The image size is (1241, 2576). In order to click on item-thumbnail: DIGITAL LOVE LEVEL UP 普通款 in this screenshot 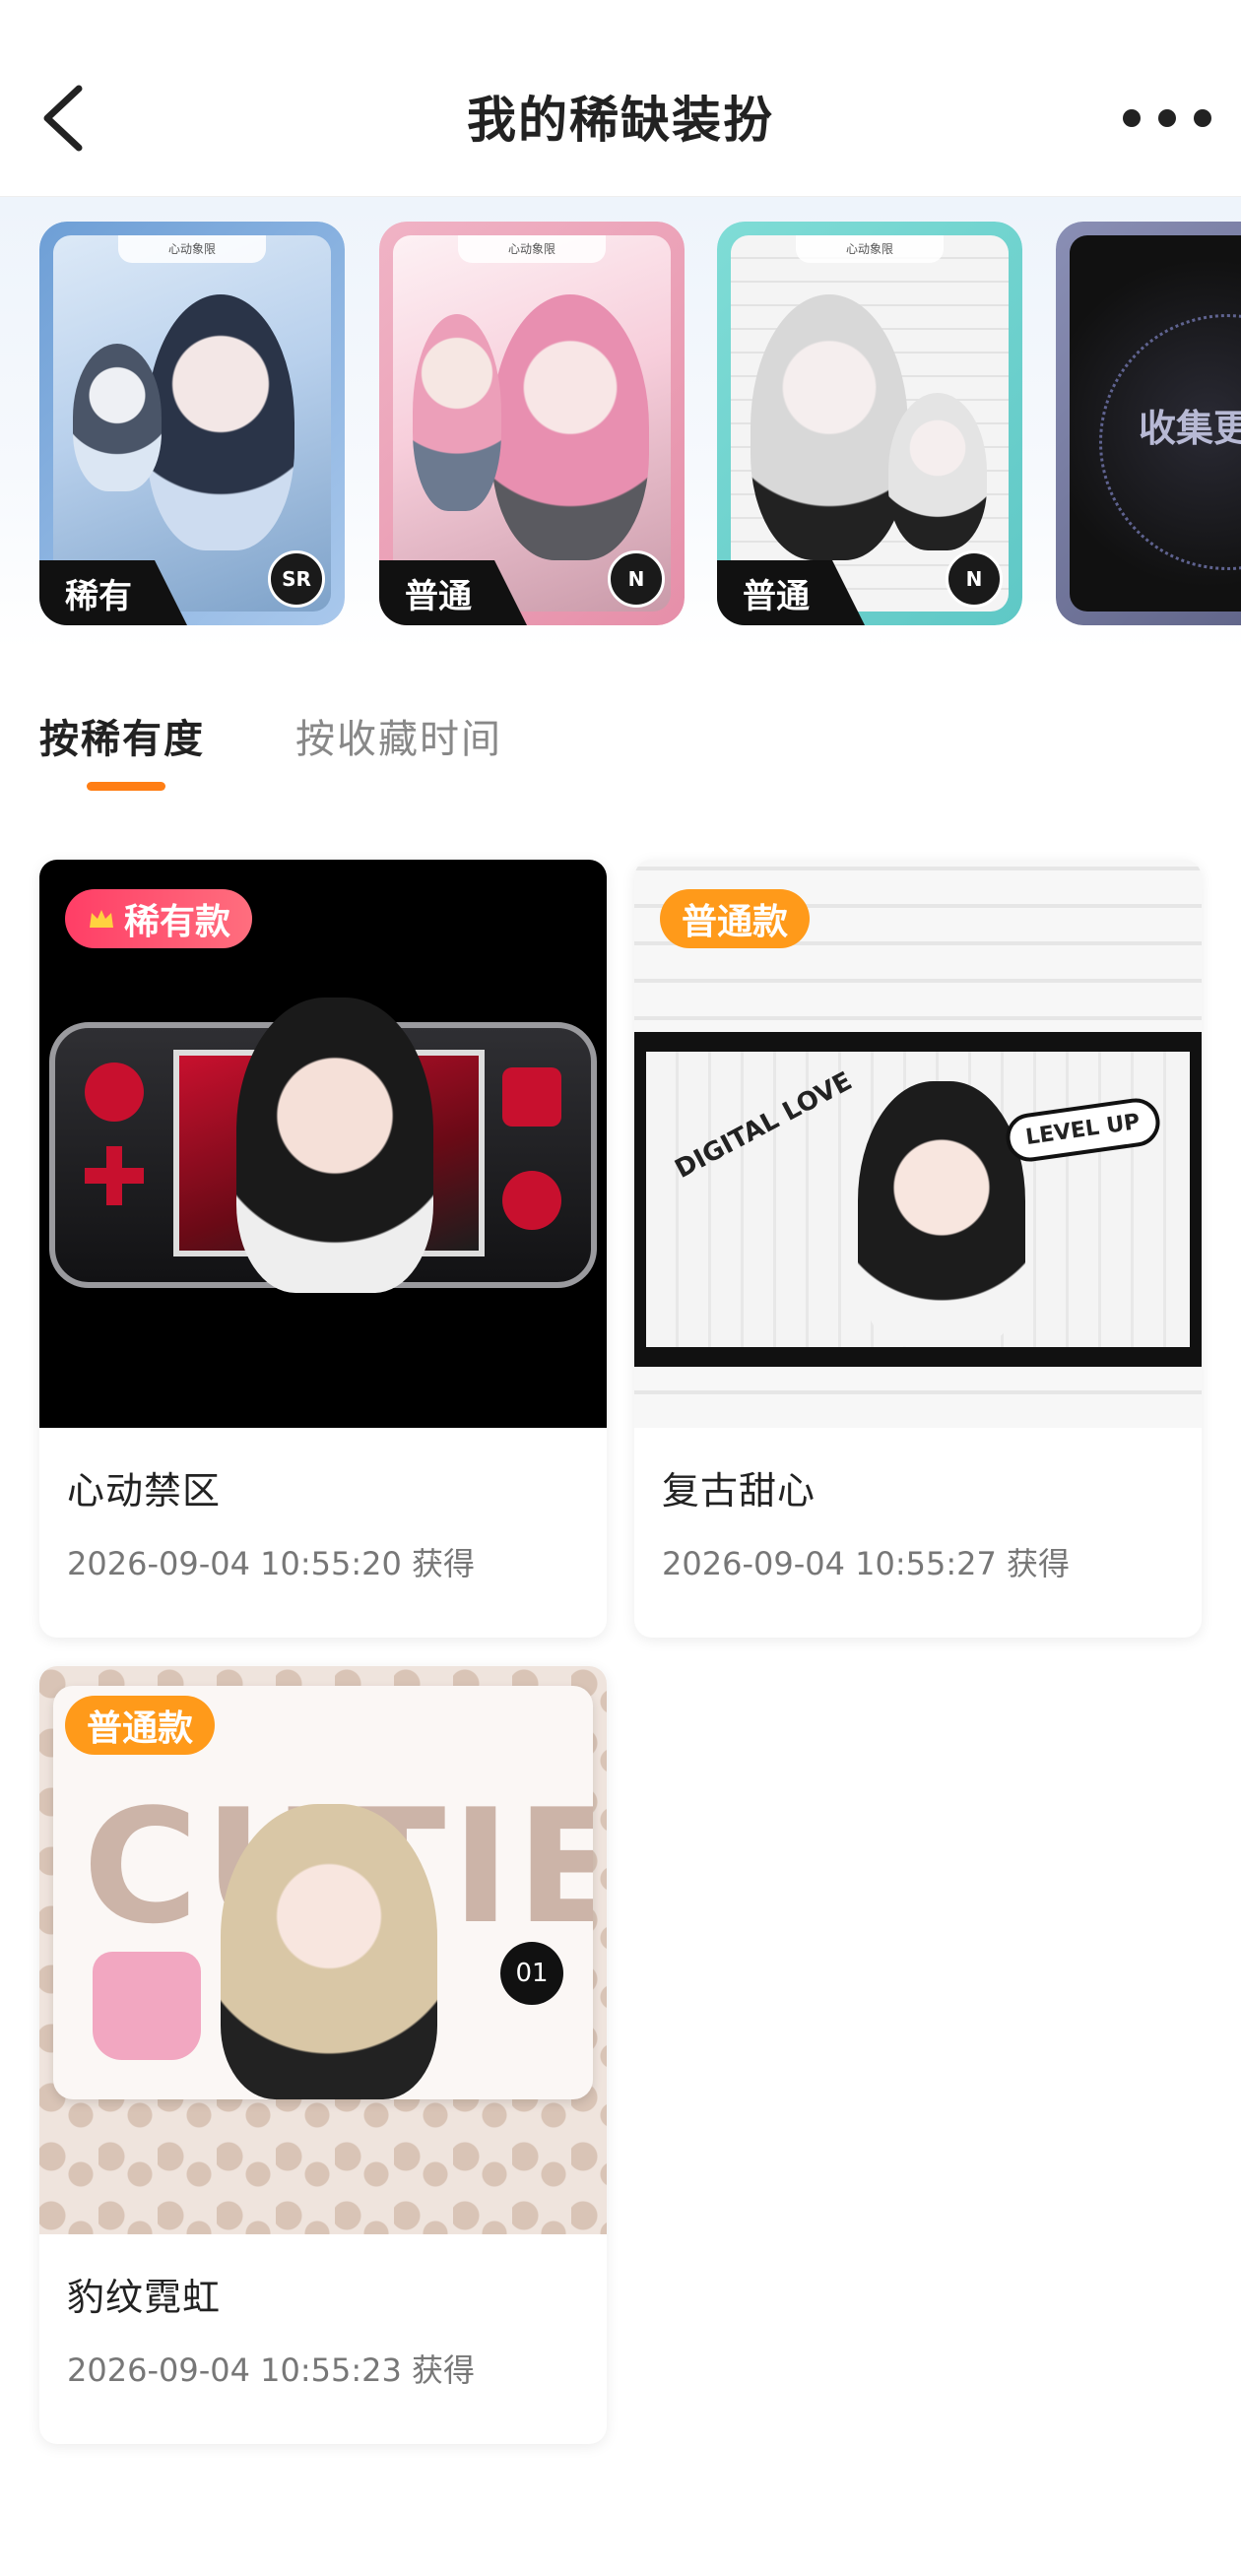, I will do `click(918, 1144)`.